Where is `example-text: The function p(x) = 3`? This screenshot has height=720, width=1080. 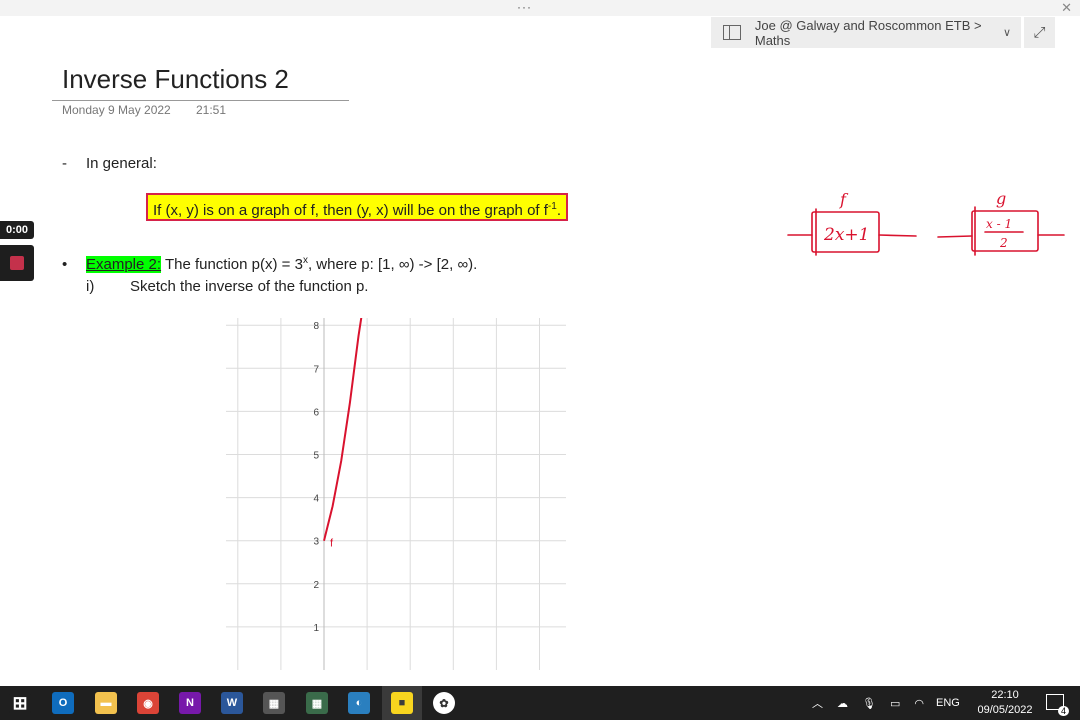
example-text: The function p(x) = 3 is located at coordinates (232, 264).